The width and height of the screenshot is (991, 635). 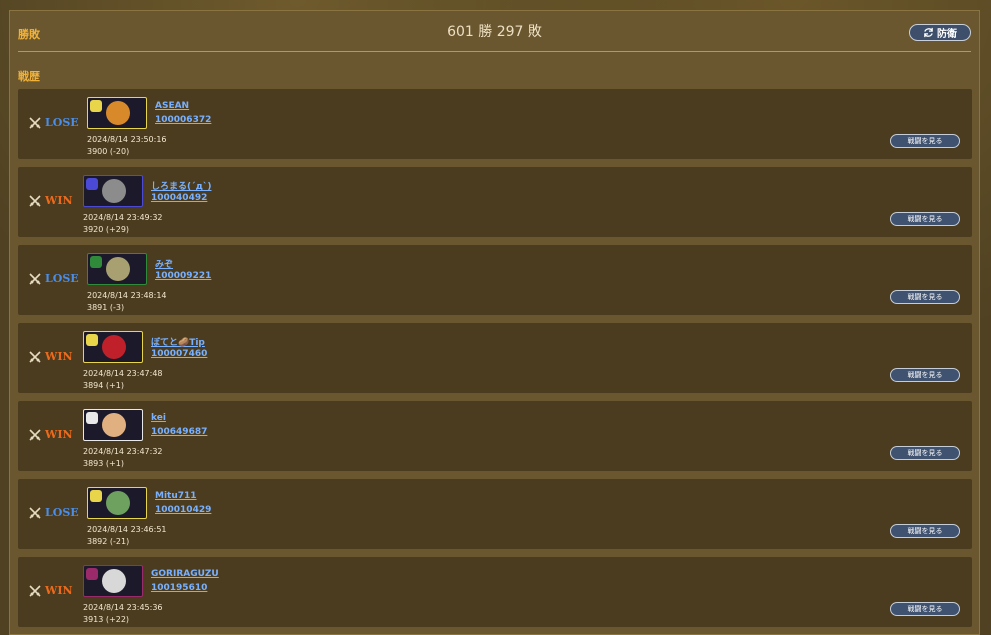 What do you see at coordinates (179, 588) in the screenshot?
I see `player-id-link: 100195610` at bounding box center [179, 588].